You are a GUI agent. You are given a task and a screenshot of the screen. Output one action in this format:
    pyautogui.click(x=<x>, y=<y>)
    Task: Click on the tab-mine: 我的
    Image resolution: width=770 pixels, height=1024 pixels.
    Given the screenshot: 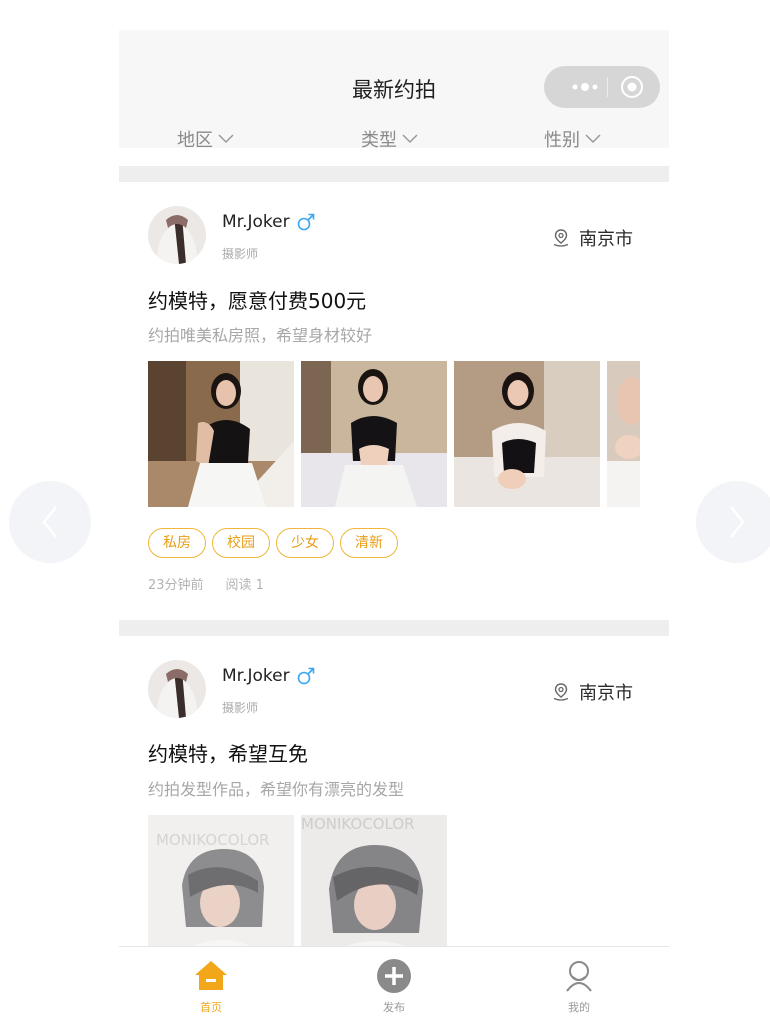 What is the action you would take?
    pyautogui.click(x=579, y=986)
    